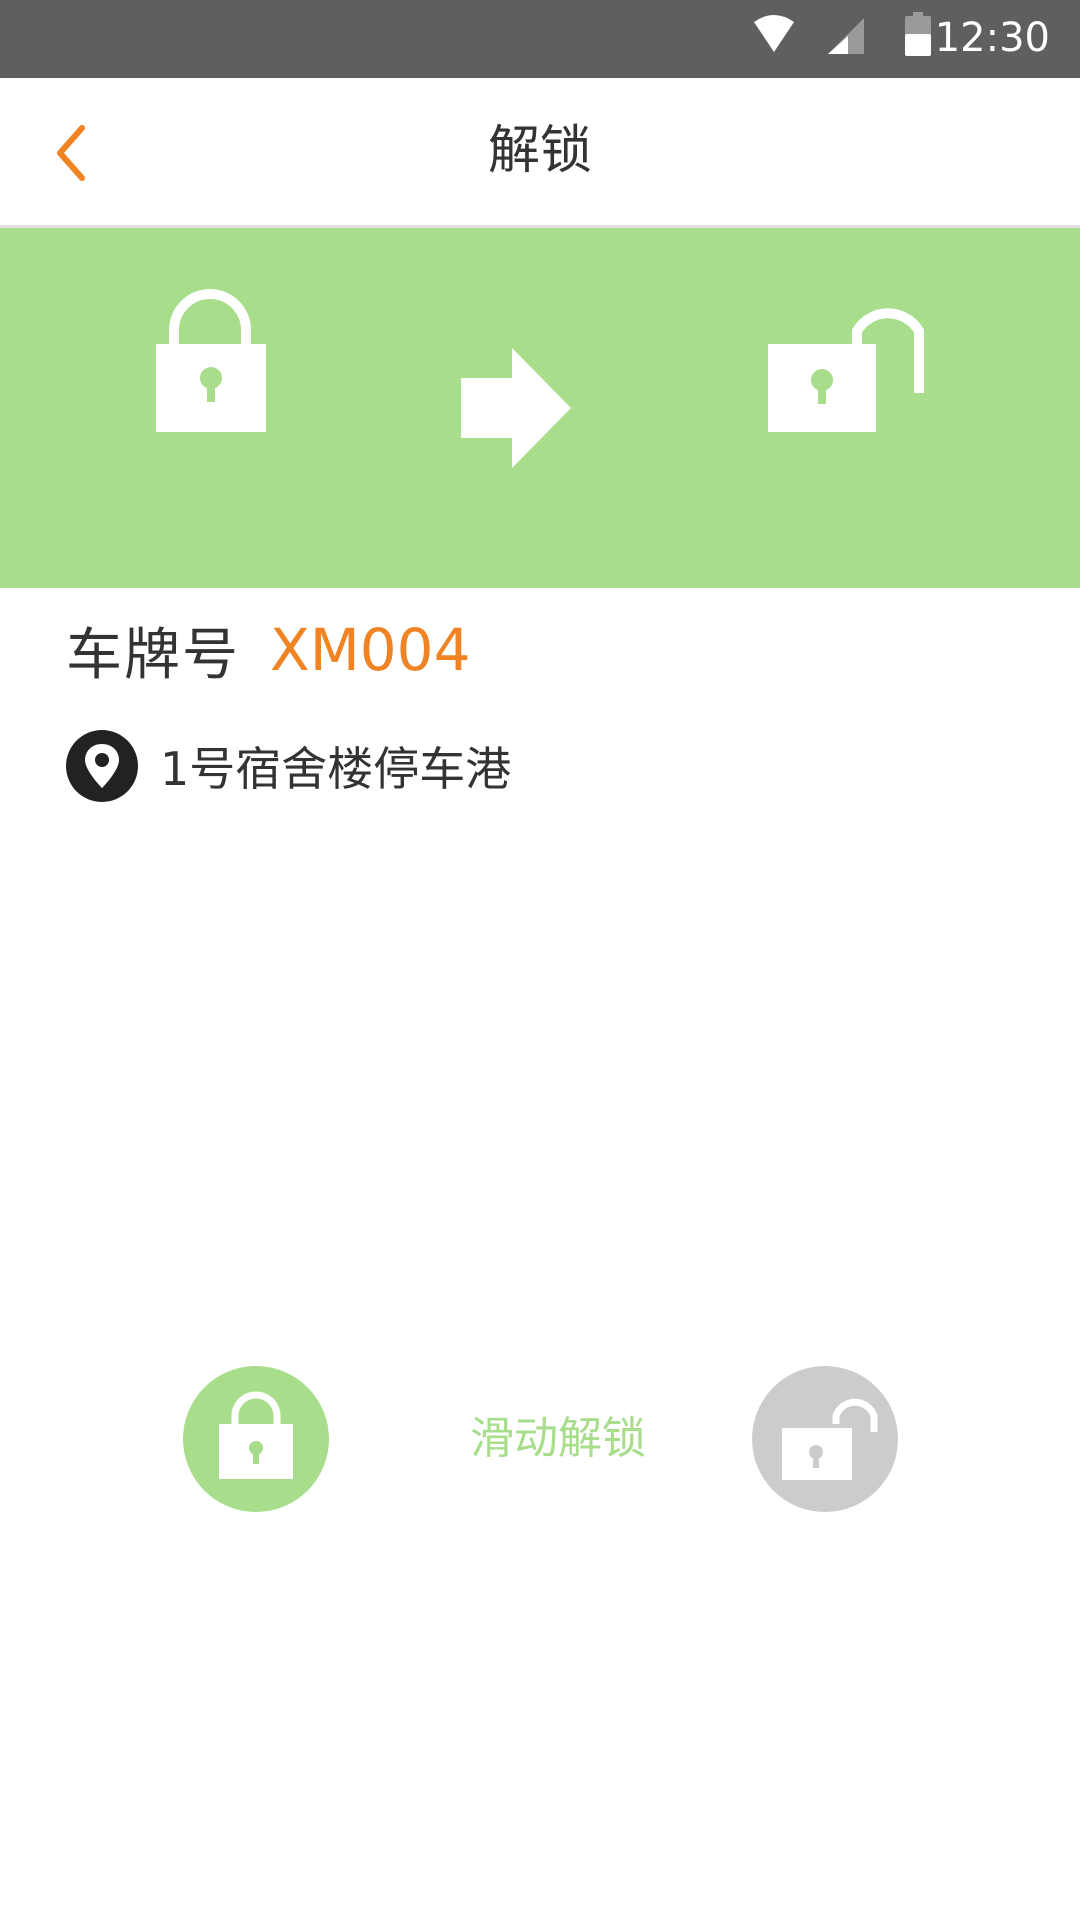 This screenshot has height=1920, width=1080. Describe the element at coordinates (540, 39) in the screenshot. I see `status-bar: 12:30` at that location.